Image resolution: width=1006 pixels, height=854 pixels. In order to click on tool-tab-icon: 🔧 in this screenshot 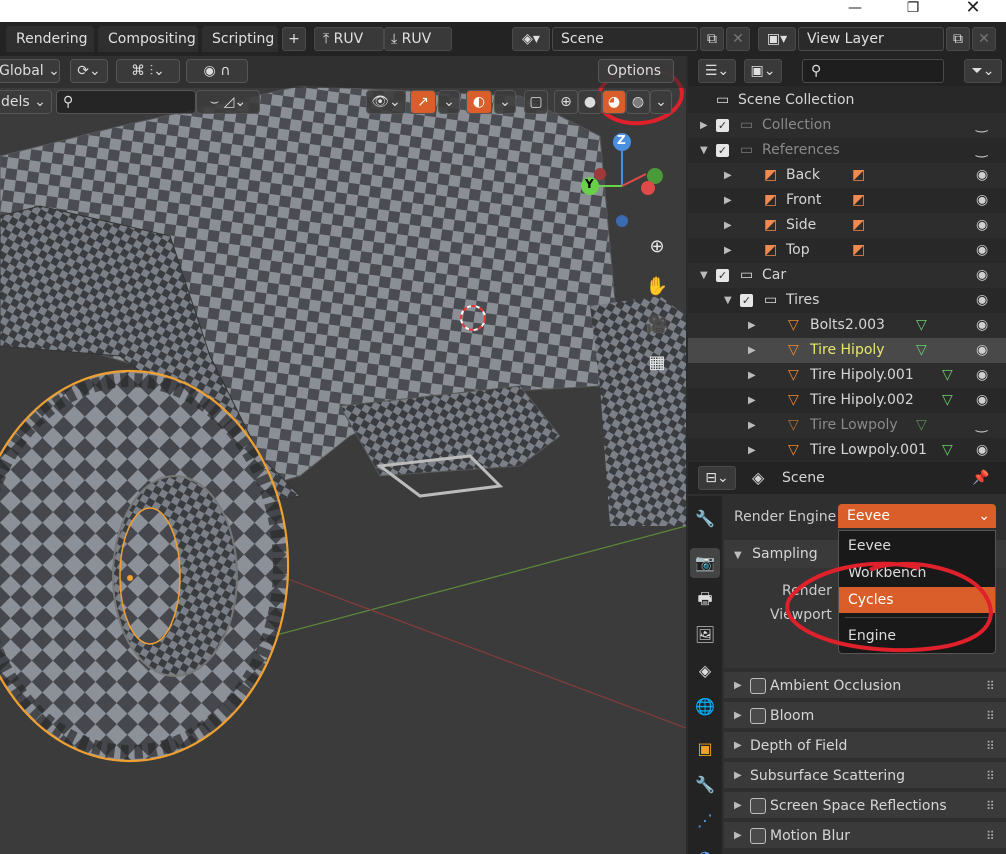, I will do `click(705, 519)`.